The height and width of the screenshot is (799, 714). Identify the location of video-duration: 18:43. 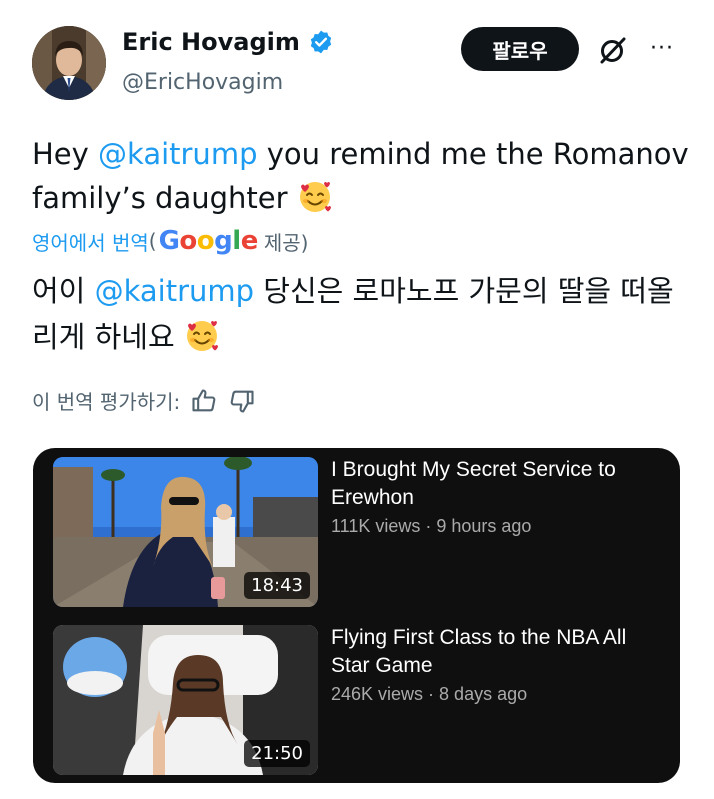
(277, 585).